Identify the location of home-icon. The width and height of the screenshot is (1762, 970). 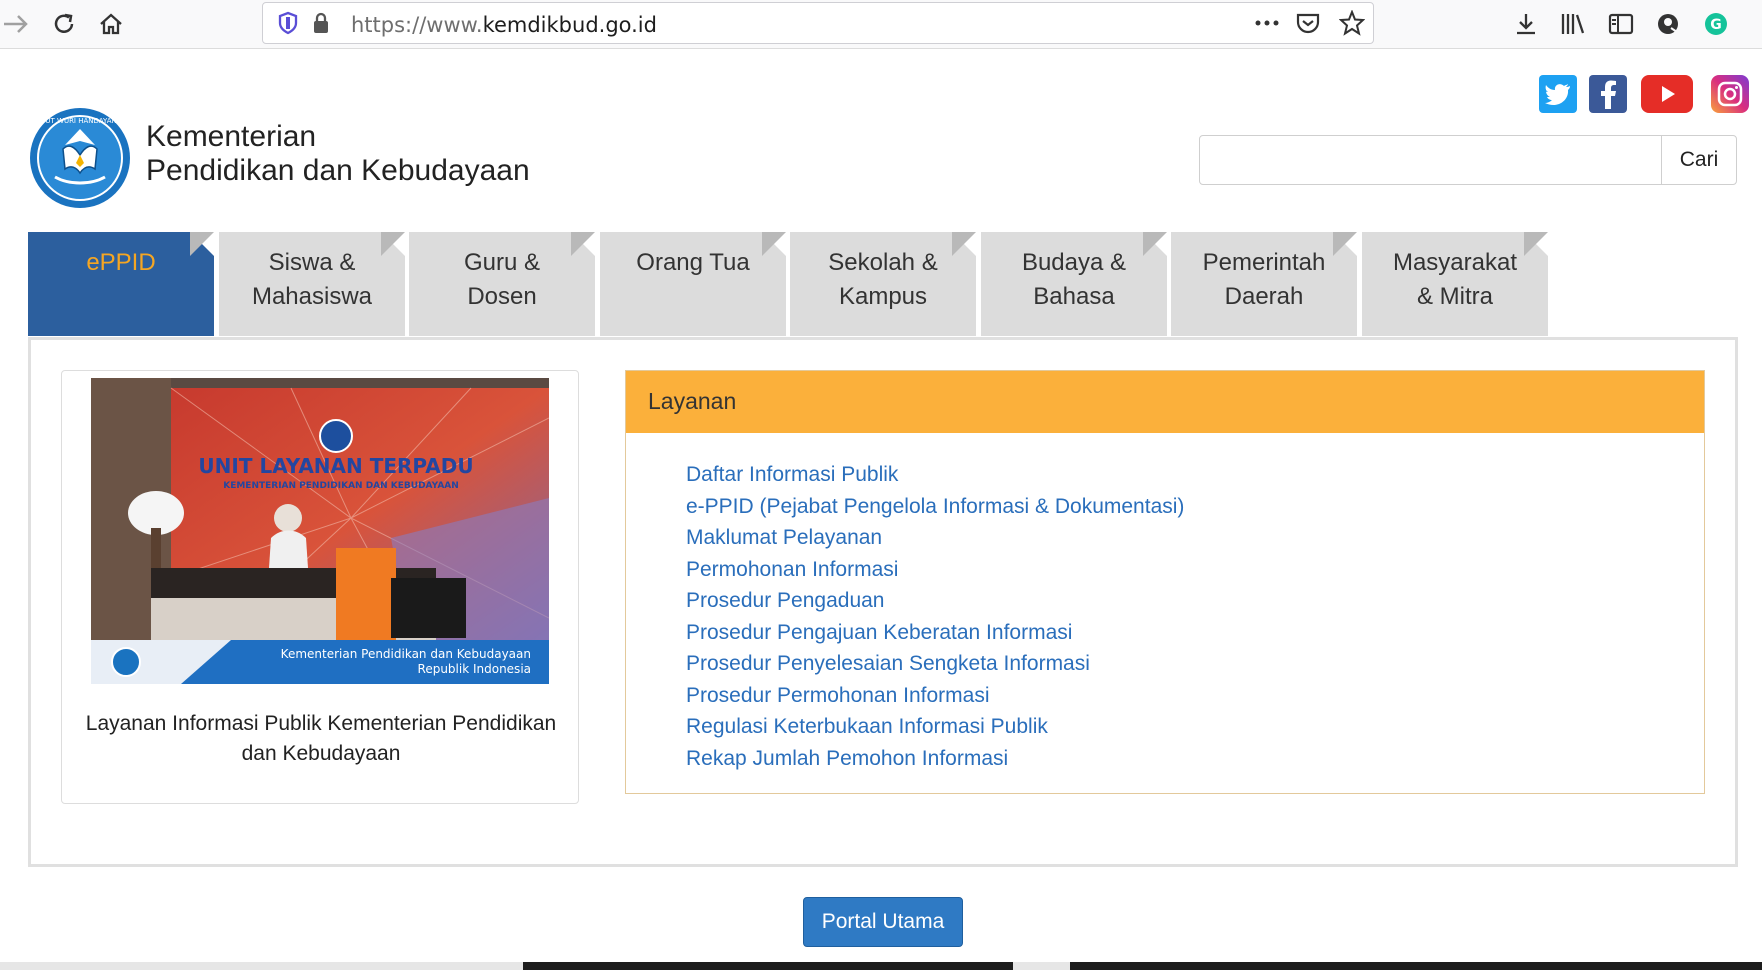
(111, 24).